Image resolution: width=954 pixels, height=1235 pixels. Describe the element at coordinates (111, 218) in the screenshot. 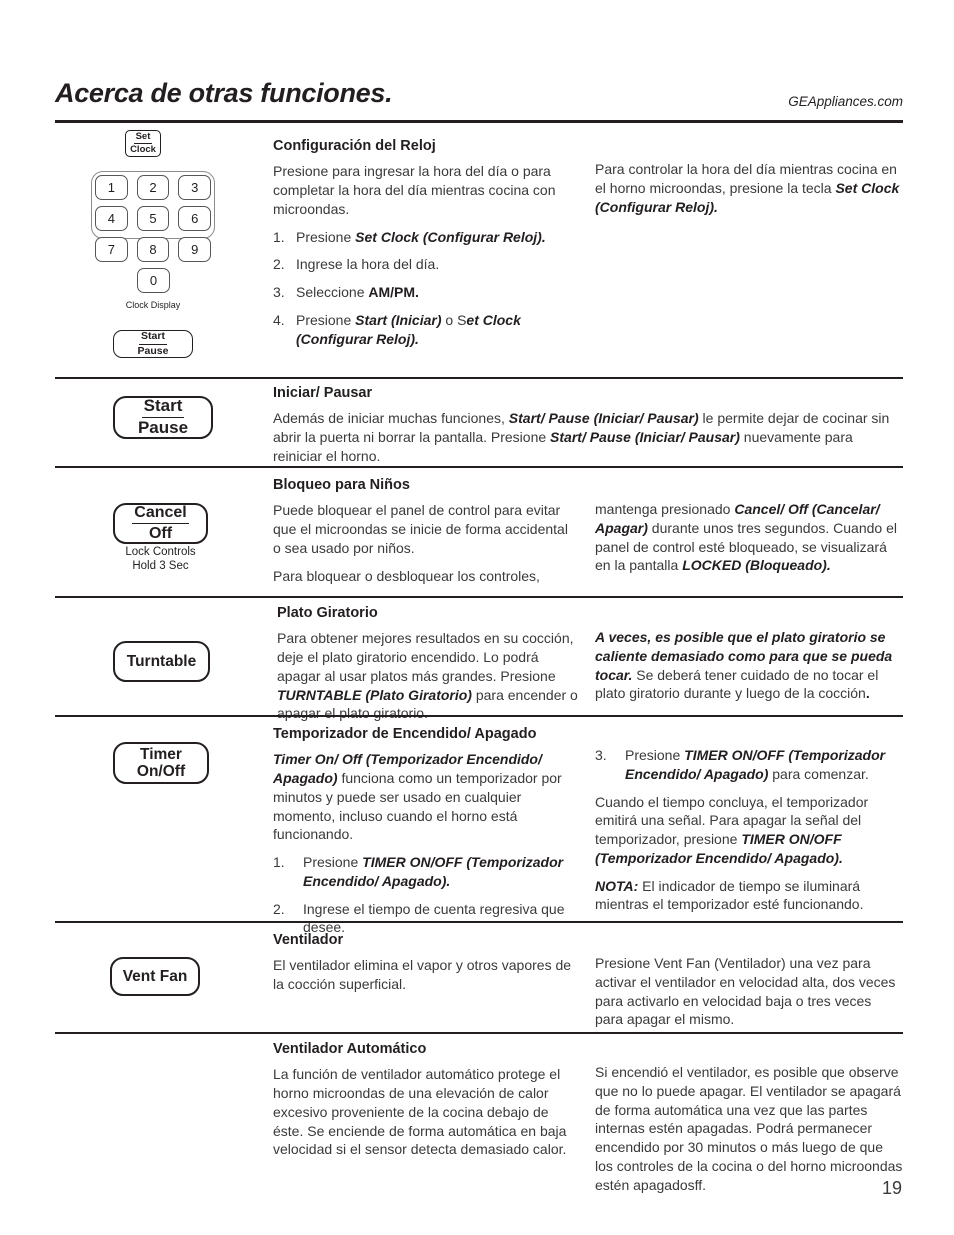

I see `key-4: 4` at that location.